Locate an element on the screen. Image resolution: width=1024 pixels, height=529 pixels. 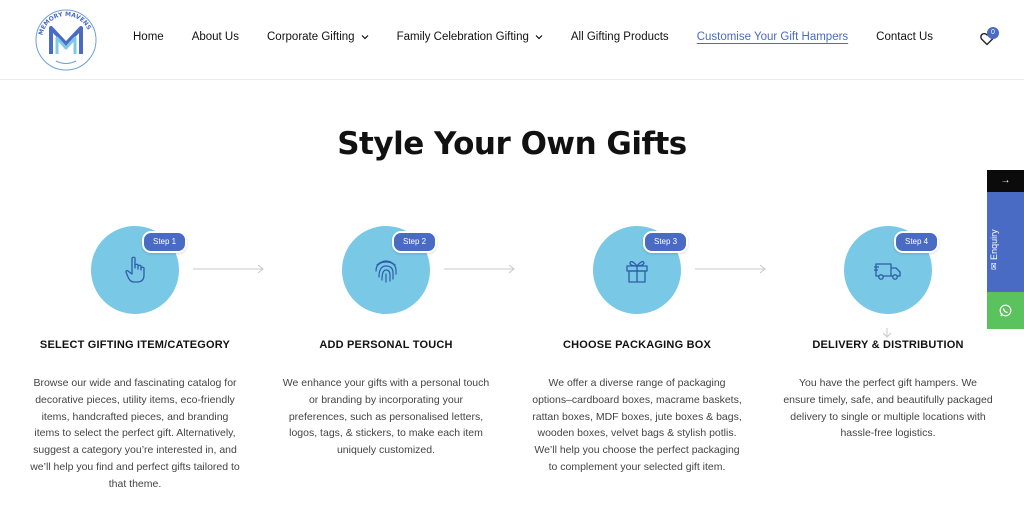
nav-about-us: About Us is located at coordinates (215, 37).